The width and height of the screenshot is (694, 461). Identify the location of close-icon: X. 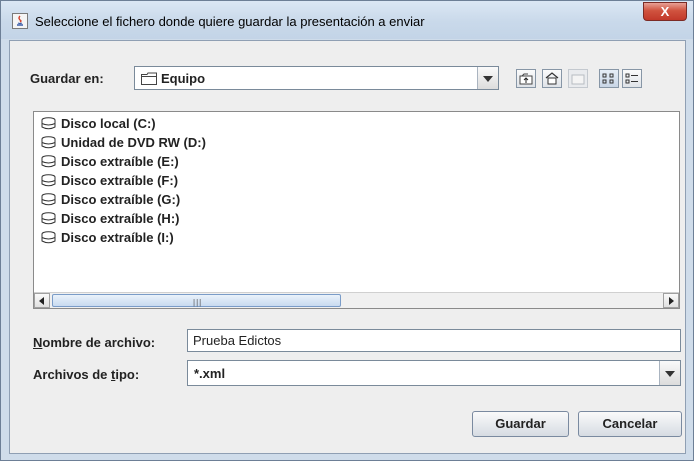
(665, 11).